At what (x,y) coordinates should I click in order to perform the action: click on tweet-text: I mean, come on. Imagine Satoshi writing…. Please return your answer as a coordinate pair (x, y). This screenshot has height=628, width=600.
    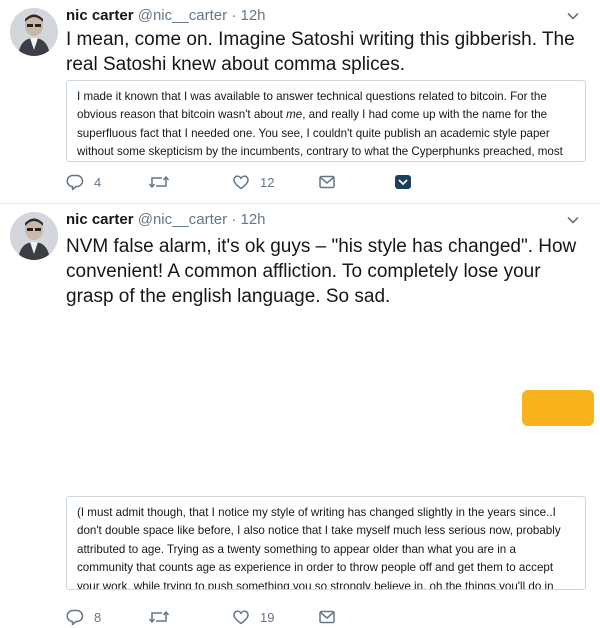
    Looking at the image, I should click on (320, 52).